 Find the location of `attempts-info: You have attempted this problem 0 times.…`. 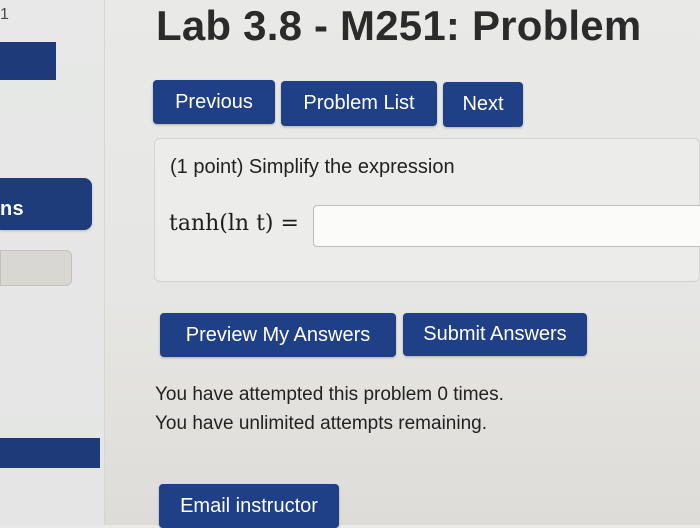

attempts-info: You have attempted this problem 0 times.… is located at coordinates (329, 409).